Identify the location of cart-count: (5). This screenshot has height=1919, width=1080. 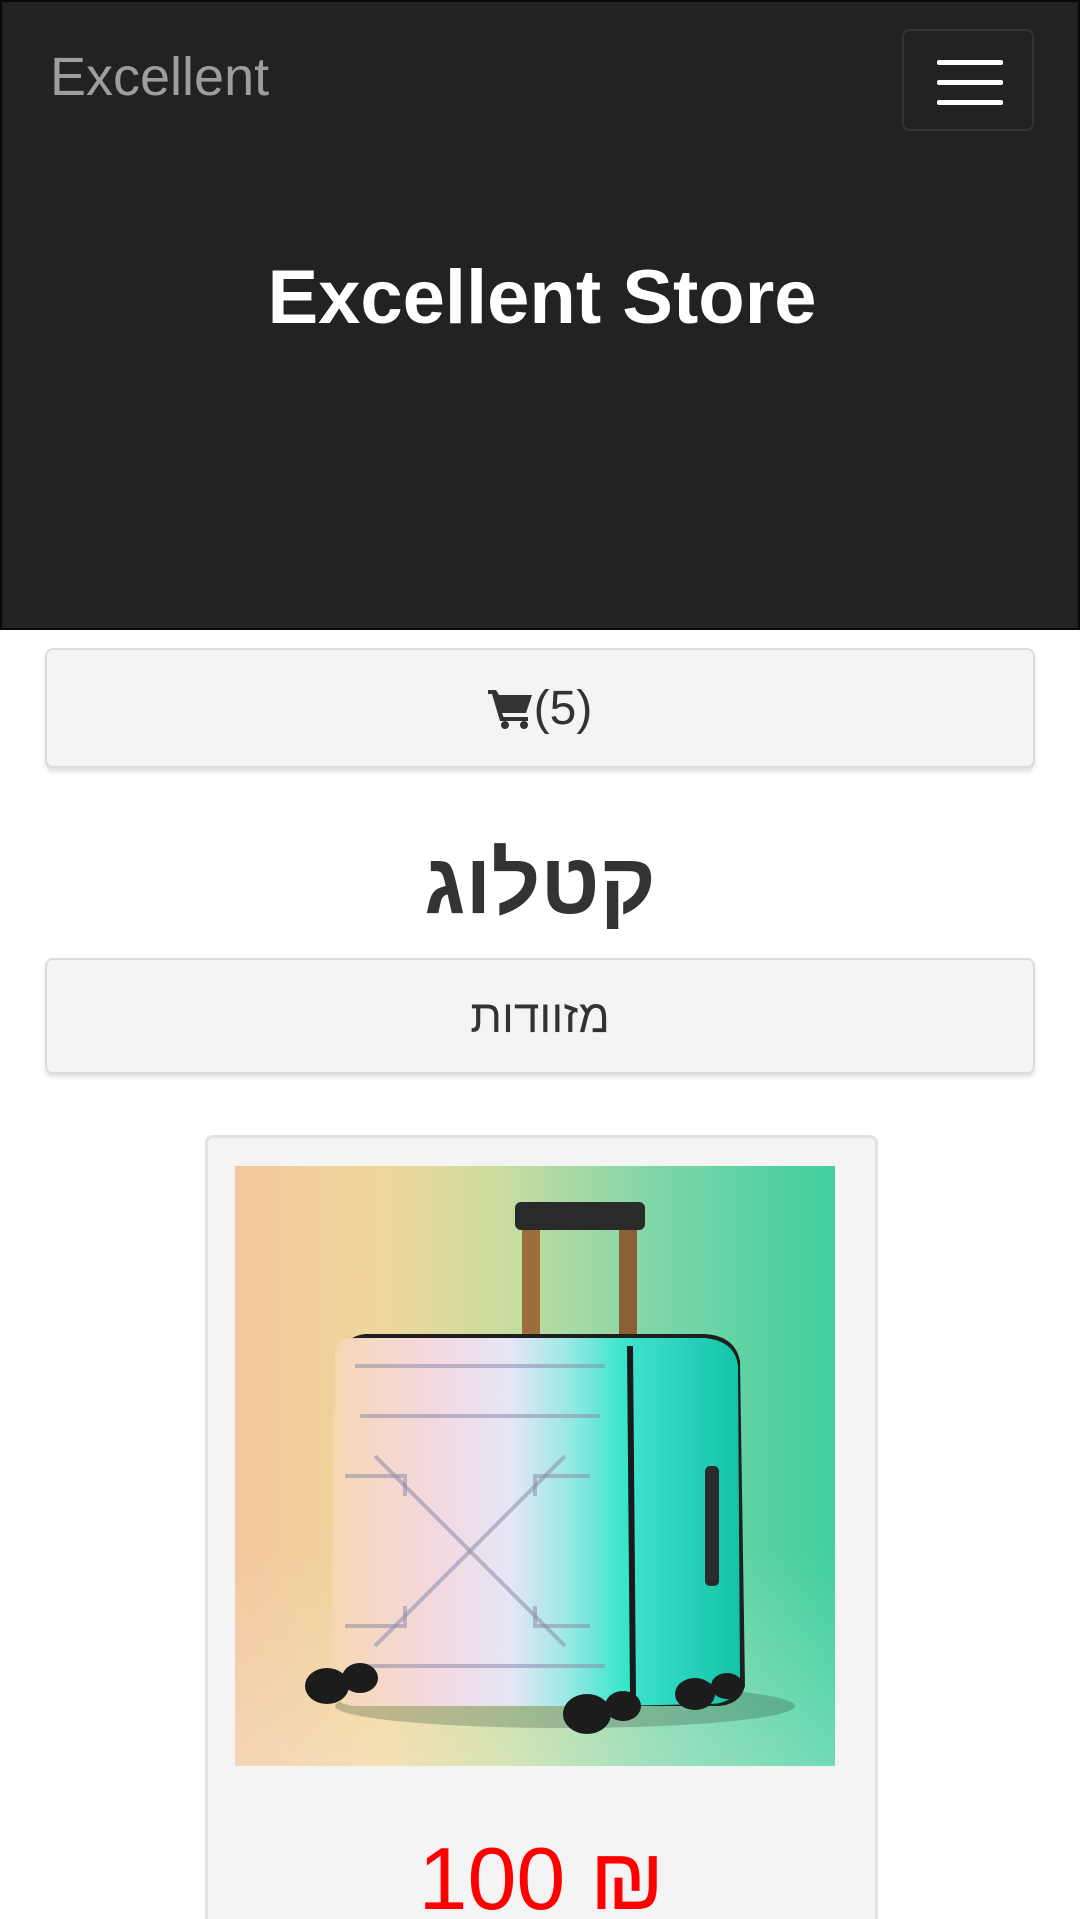
(563, 708).